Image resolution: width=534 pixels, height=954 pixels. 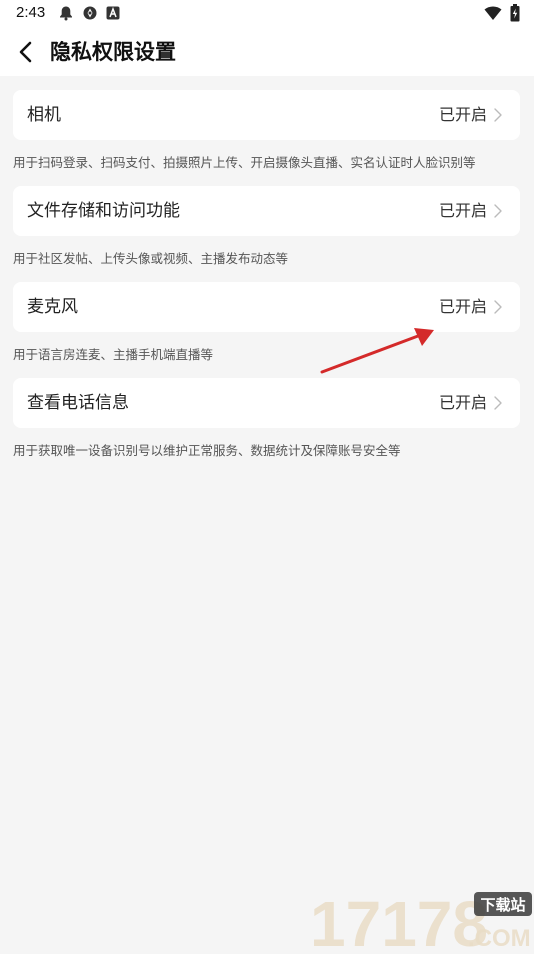 What do you see at coordinates (377, 351) in the screenshot?
I see `annotation-arrow-icon` at bounding box center [377, 351].